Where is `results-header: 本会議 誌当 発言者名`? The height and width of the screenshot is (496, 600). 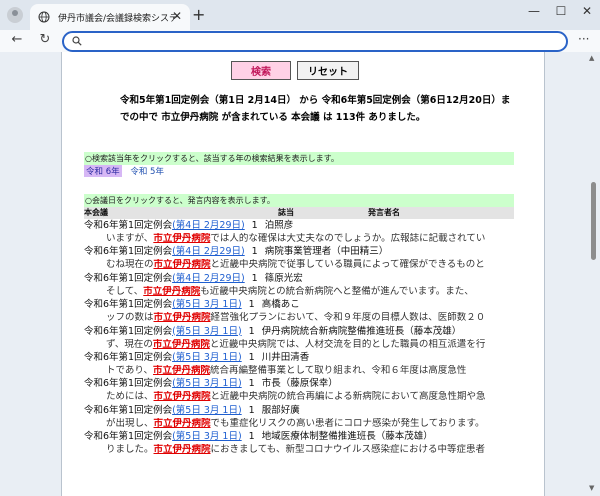 results-header: 本会議 誌当 発言者名 is located at coordinates (299, 213).